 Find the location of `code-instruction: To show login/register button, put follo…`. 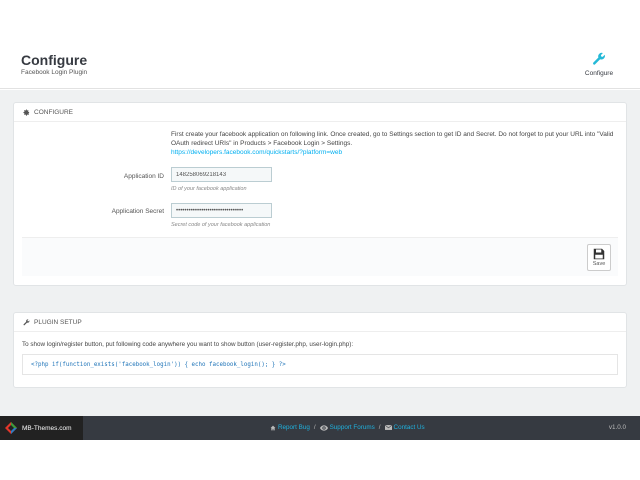

code-instruction: To show login/register button, put follo… is located at coordinates (188, 344).